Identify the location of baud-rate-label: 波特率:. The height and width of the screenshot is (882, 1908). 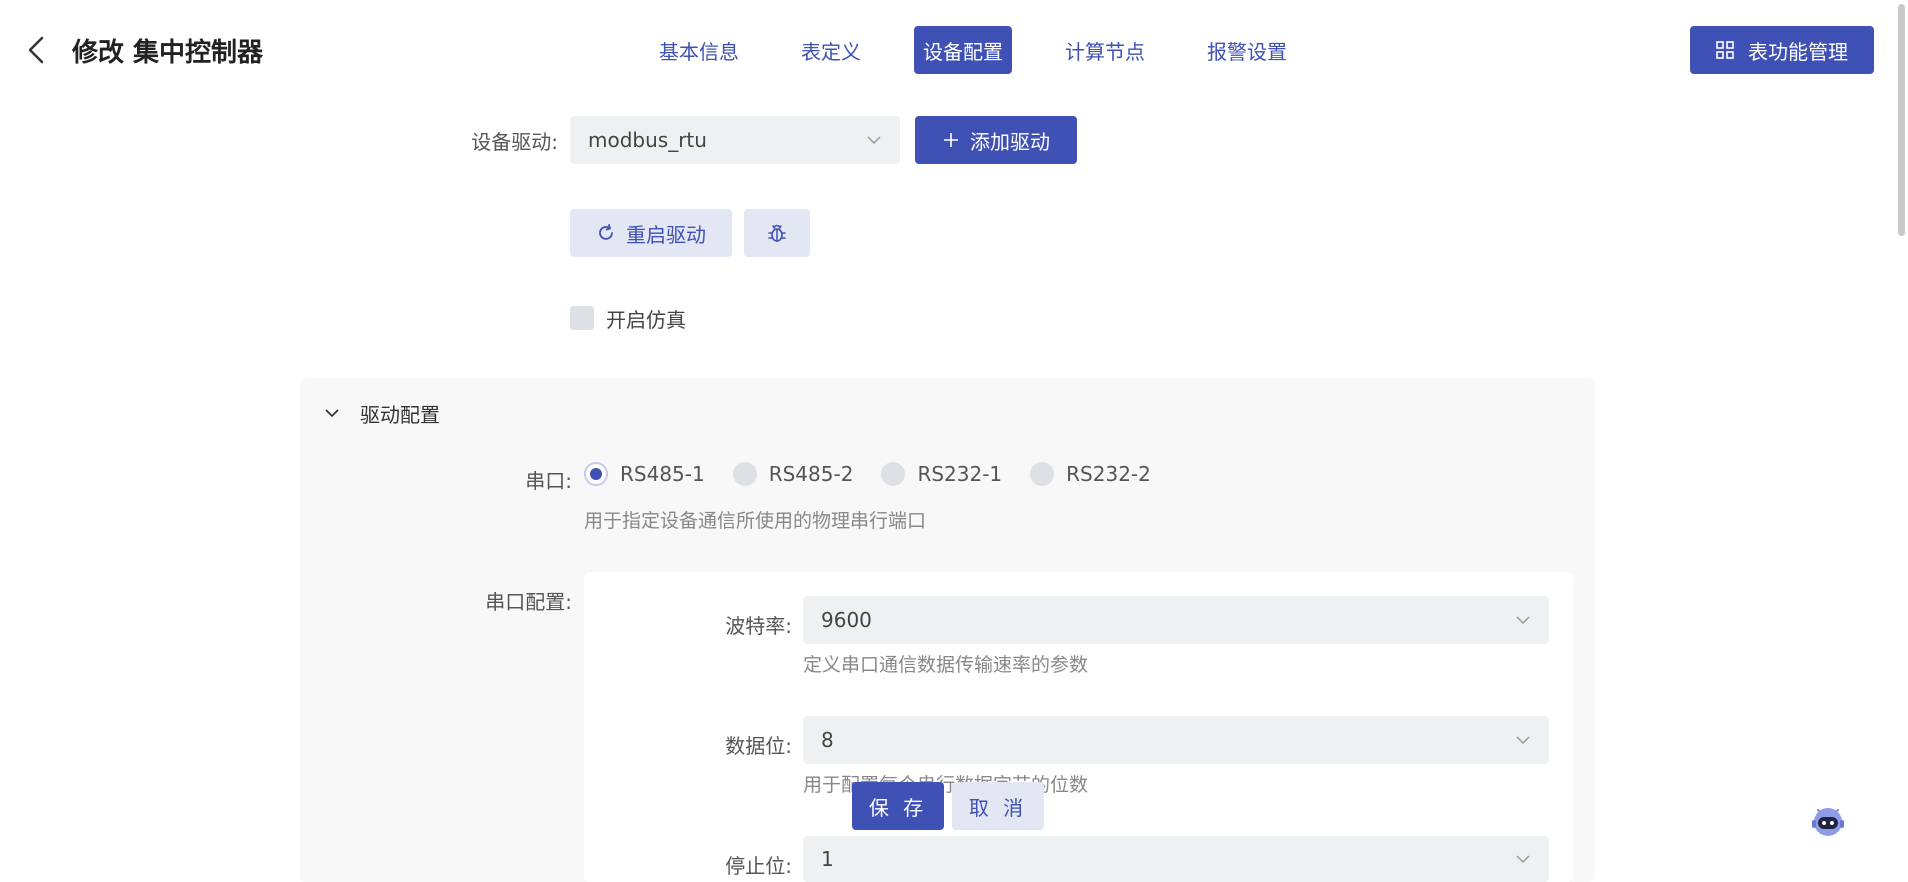
(758, 626).